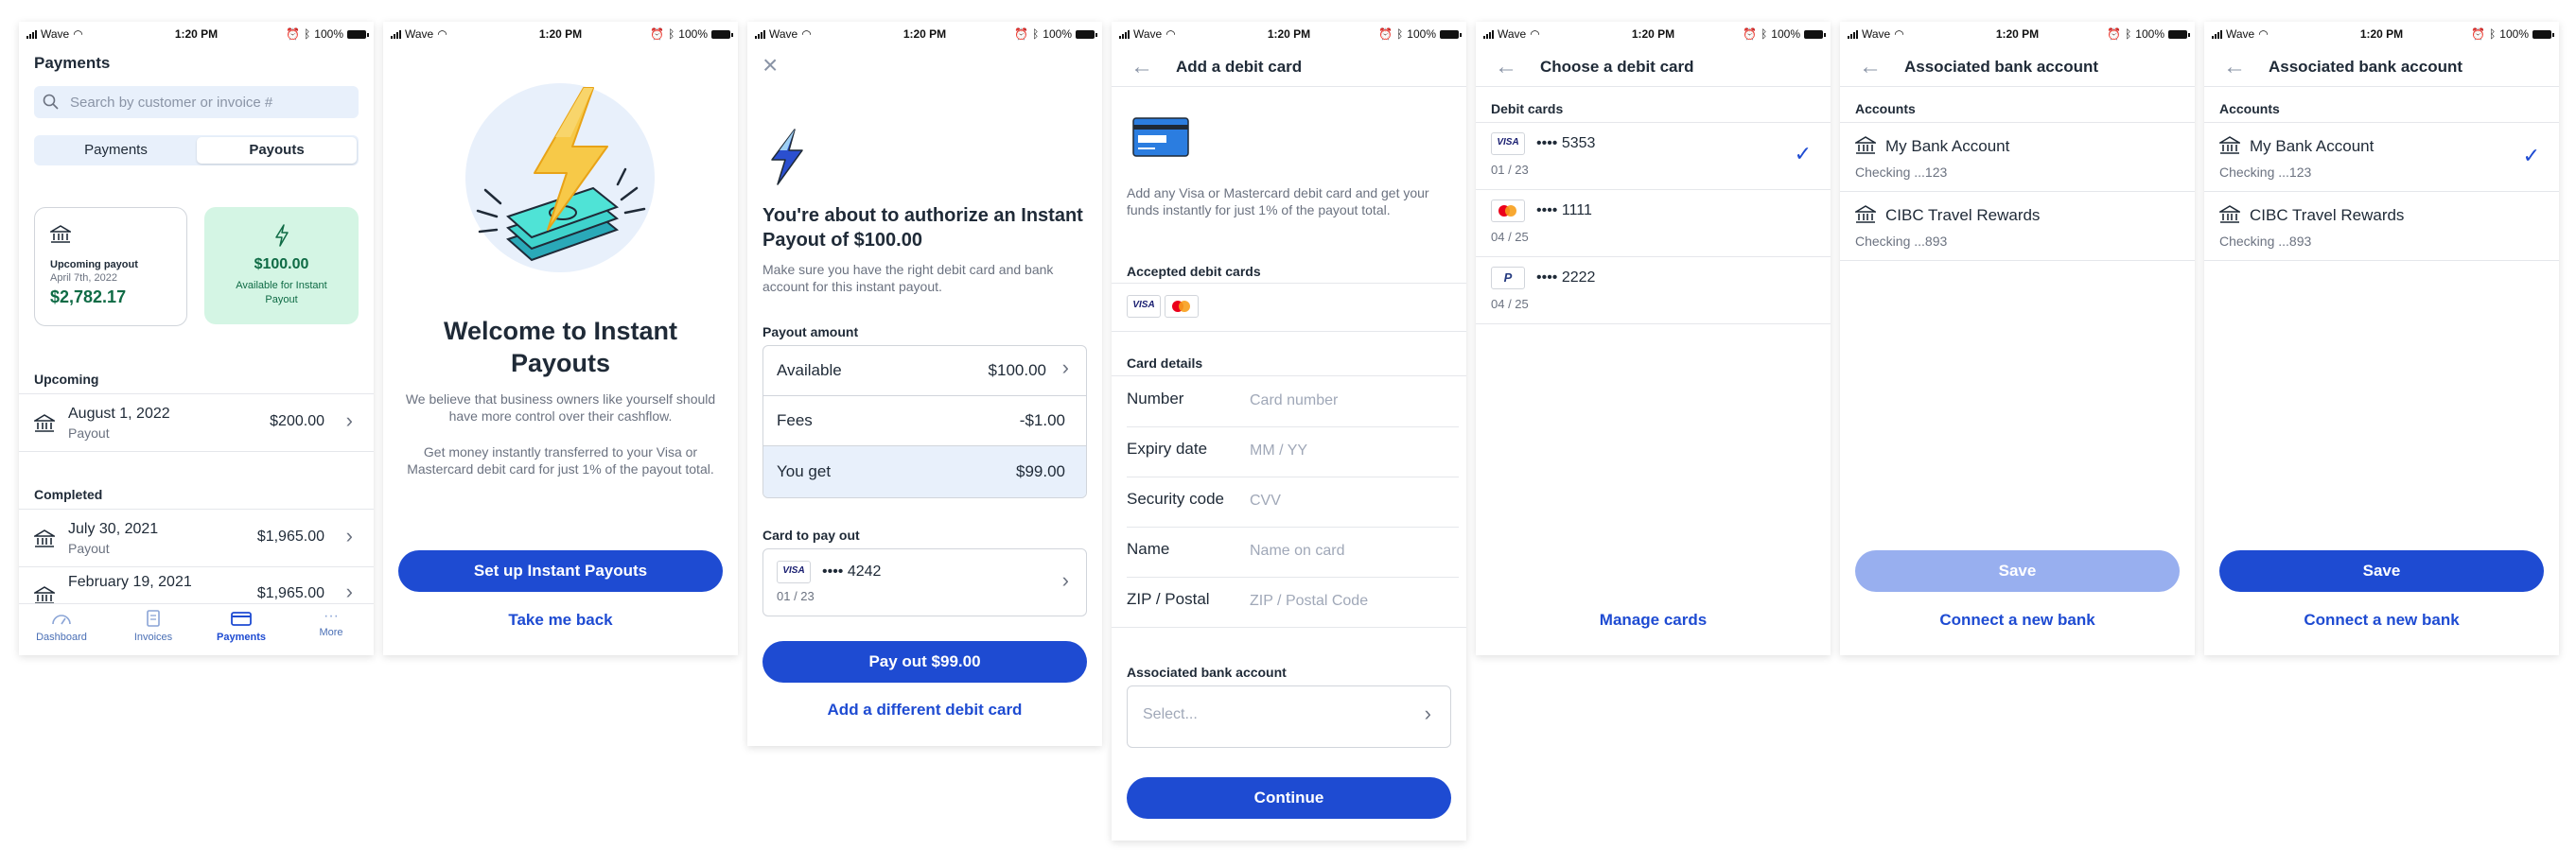 The image size is (2576, 850). What do you see at coordinates (1289, 716) in the screenshot?
I see `bank-account-select: Select... ›` at bounding box center [1289, 716].